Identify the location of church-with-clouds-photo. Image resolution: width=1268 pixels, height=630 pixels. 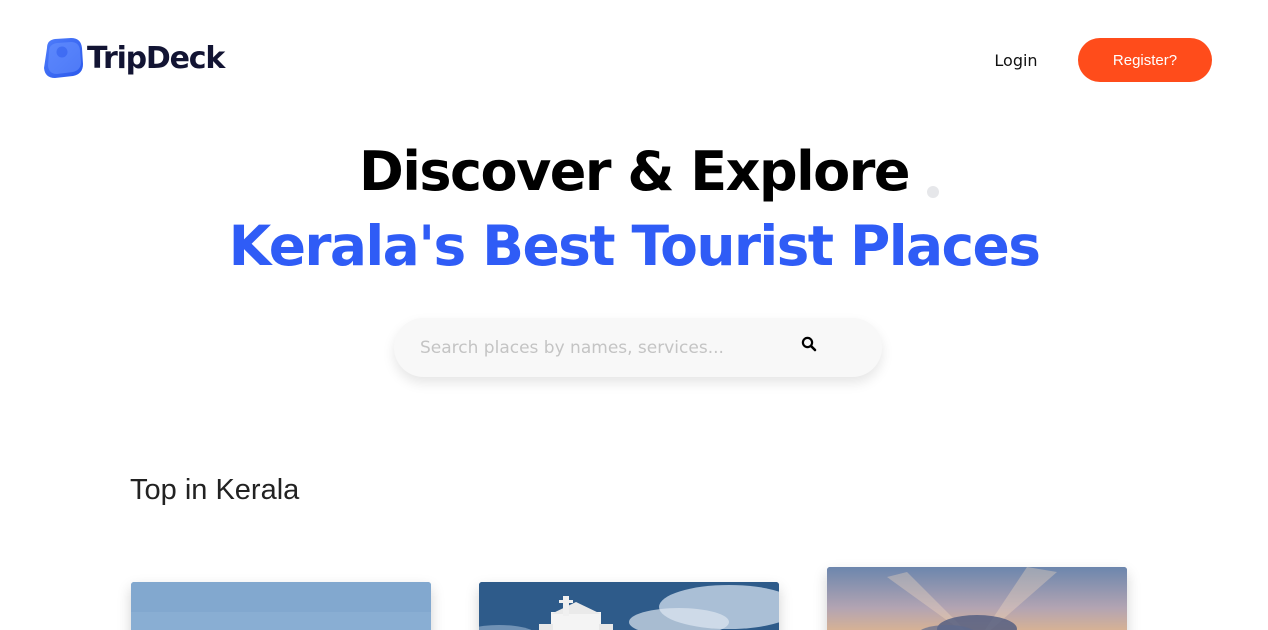
(629, 606).